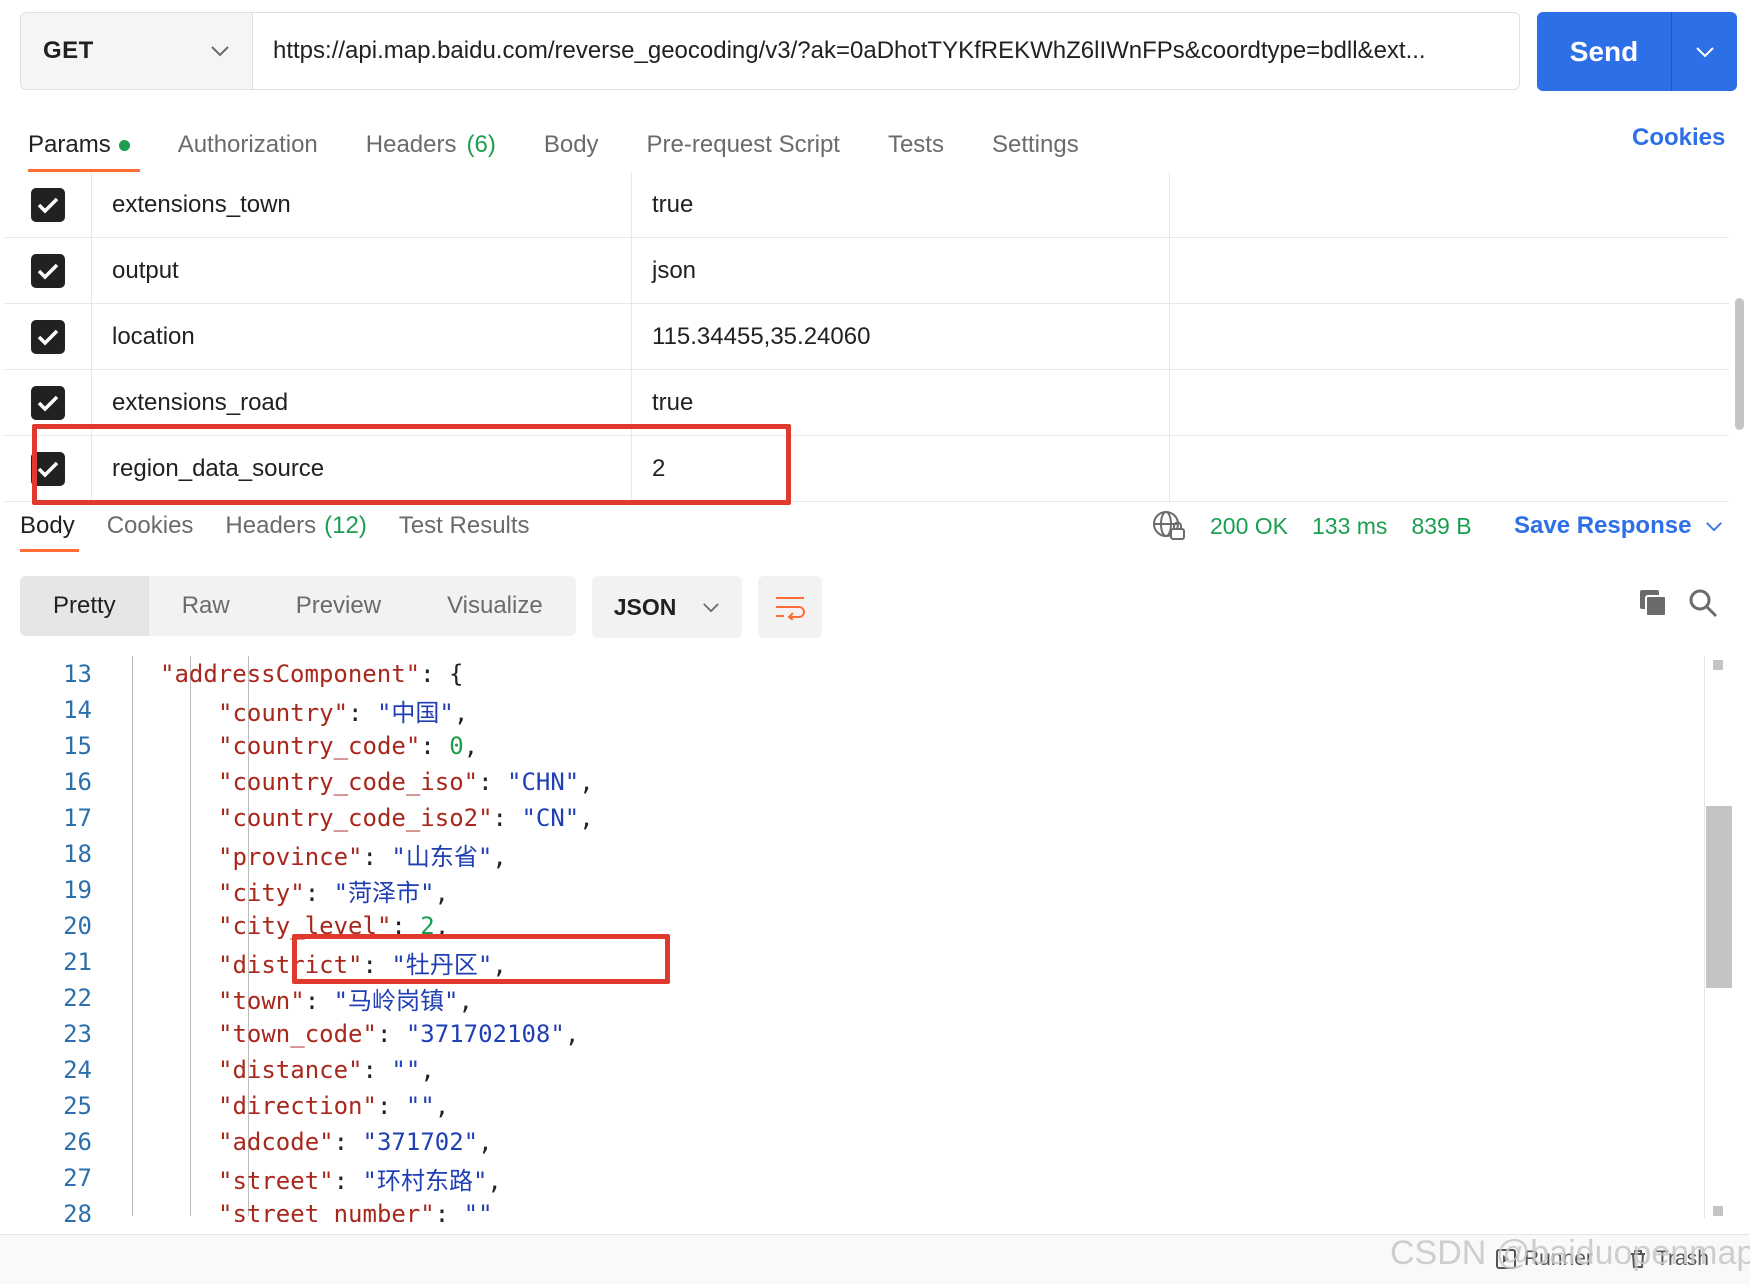  I want to click on response-tabs: Body Cookies Headers (12) Test Results, so click(291, 526).